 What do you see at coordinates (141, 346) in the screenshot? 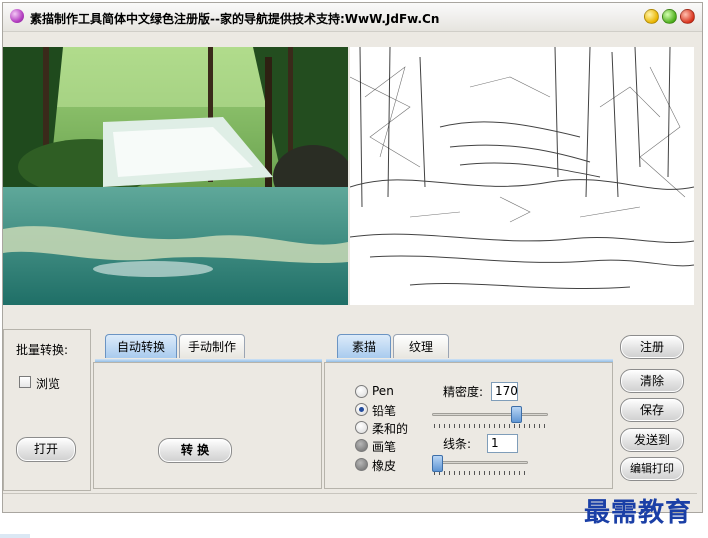
I see `tab-auto-convert: 自动转换` at bounding box center [141, 346].